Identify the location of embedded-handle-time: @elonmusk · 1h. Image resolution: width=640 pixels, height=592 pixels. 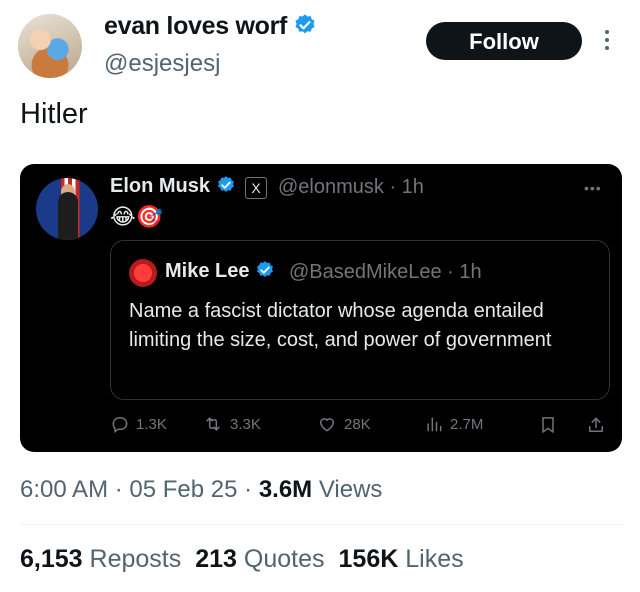
(351, 187).